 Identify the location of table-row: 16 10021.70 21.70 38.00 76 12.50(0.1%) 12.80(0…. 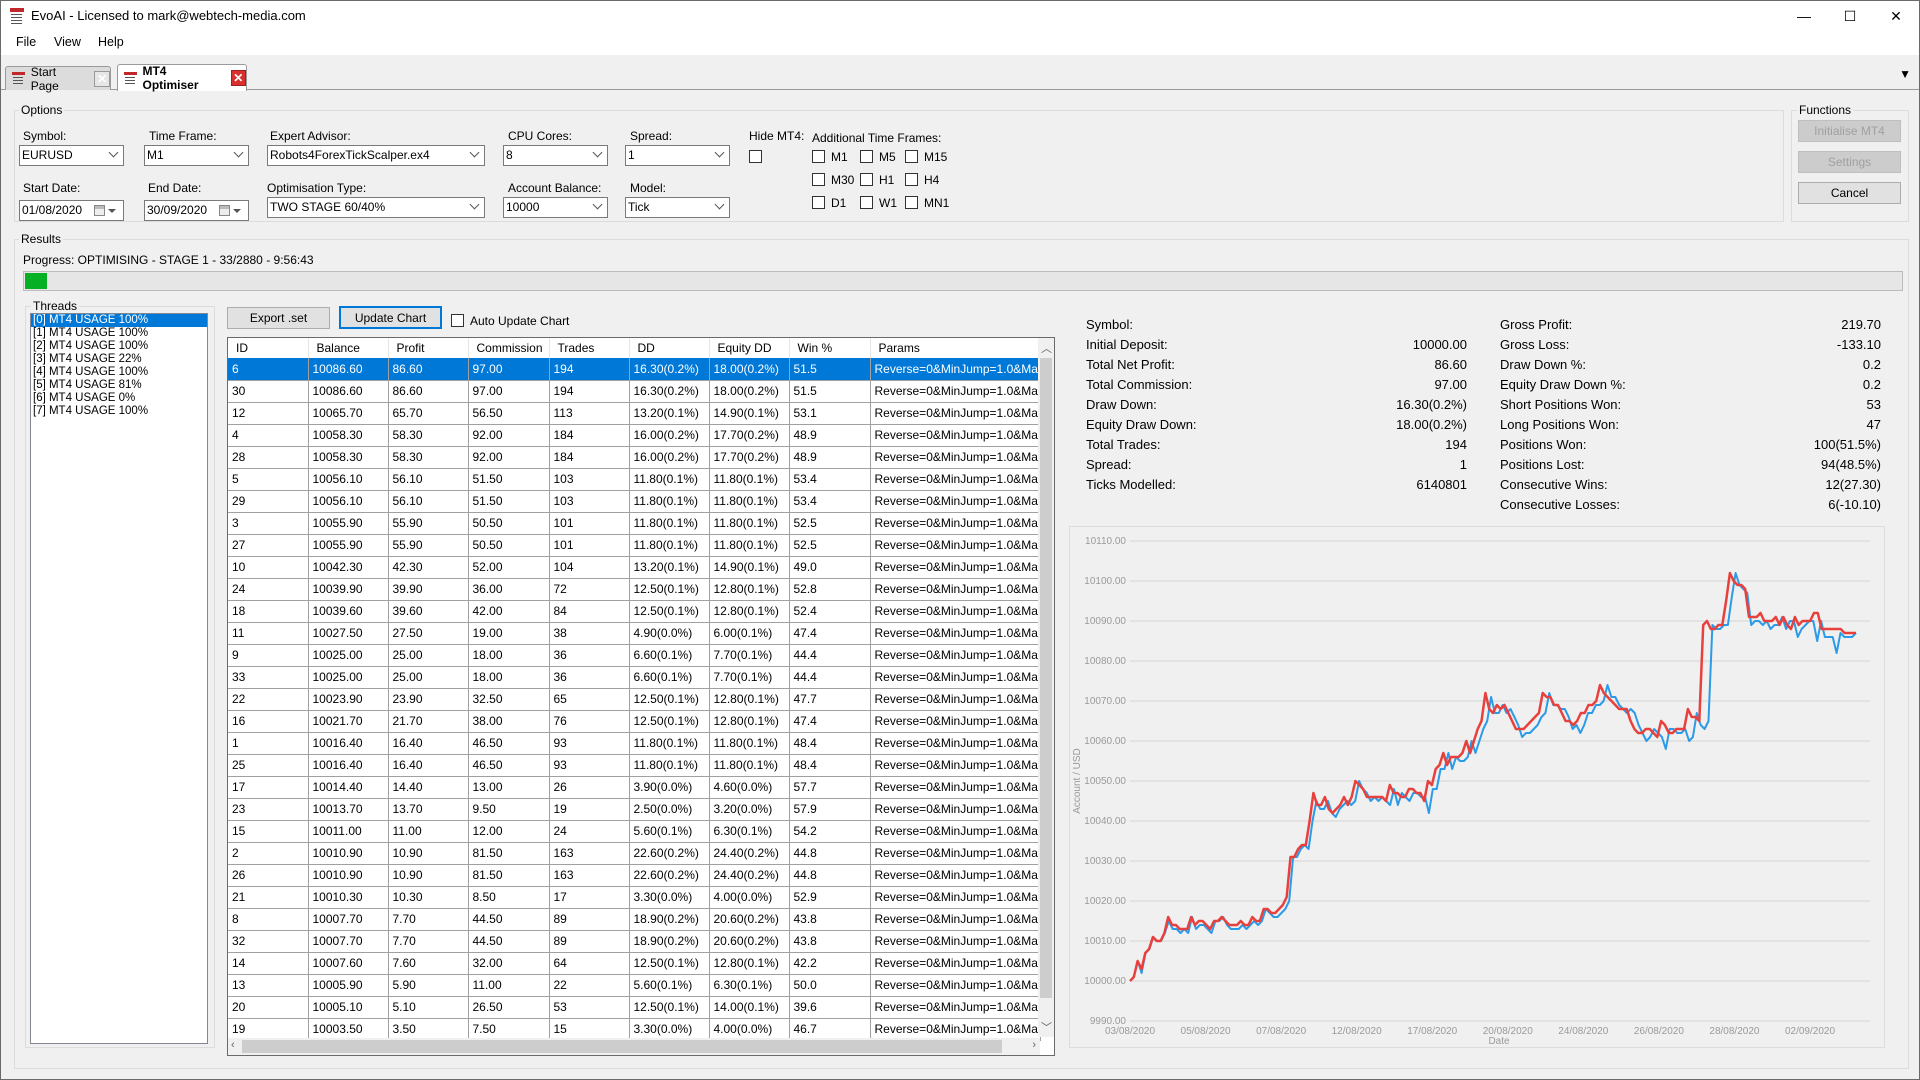
(634, 721).